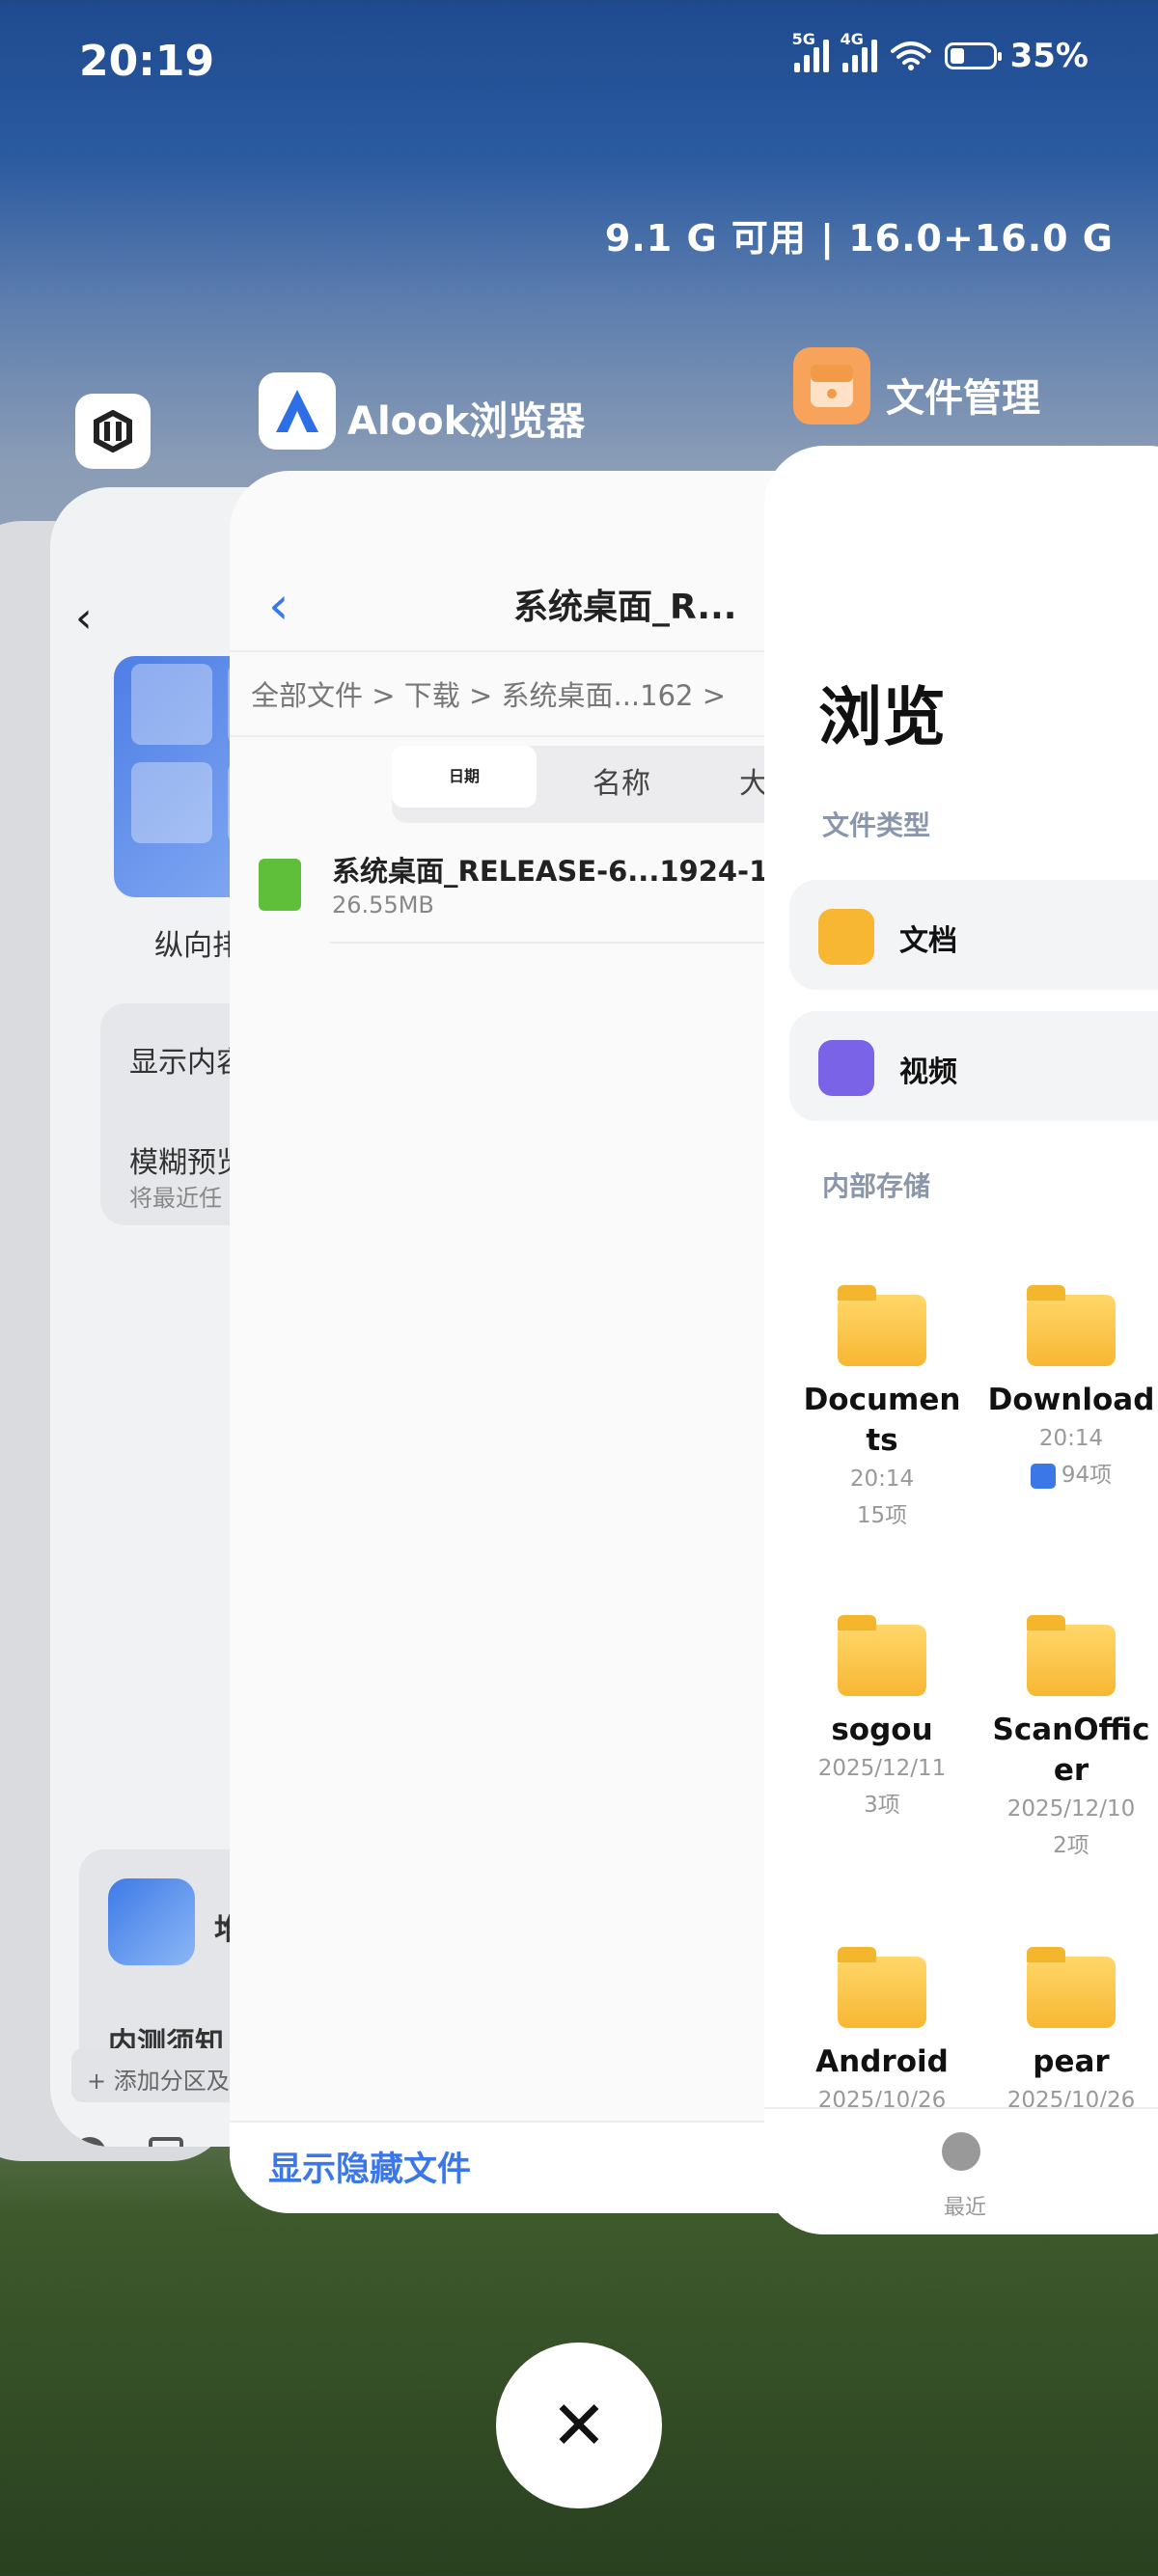  What do you see at coordinates (882, 717) in the screenshot?
I see `page-title: 浏览` at bounding box center [882, 717].